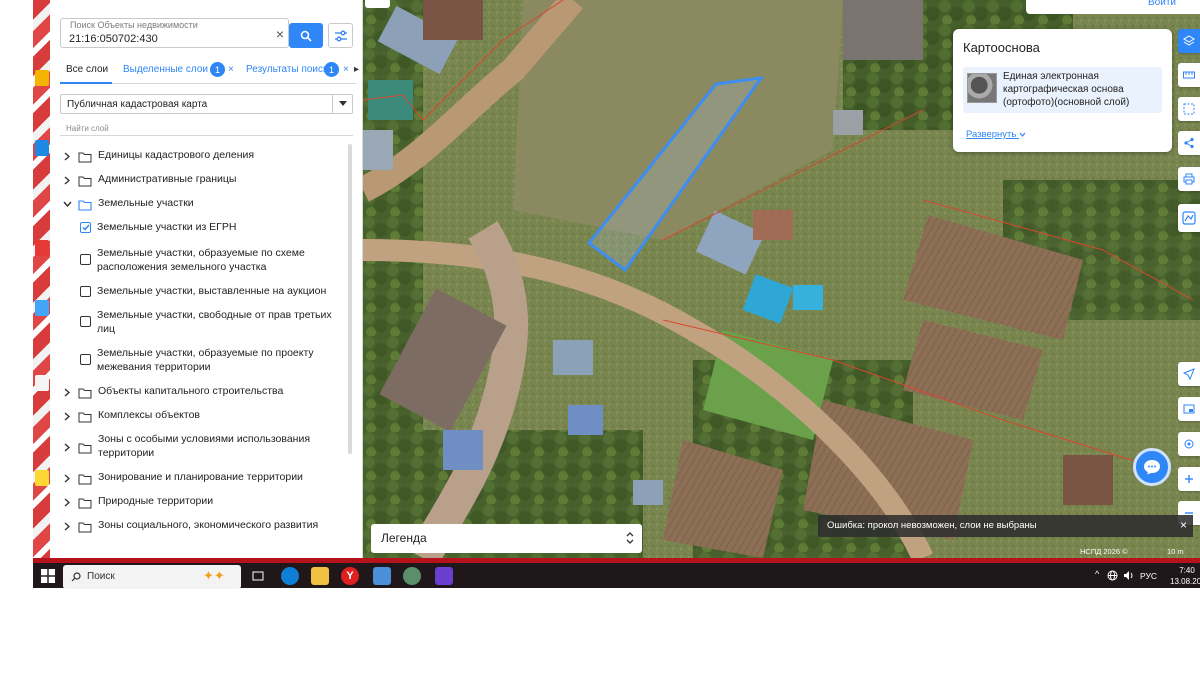  Describe the element at coordinates (1189, 109) in the screenshot. I see `select-area-tool-button` at that location.